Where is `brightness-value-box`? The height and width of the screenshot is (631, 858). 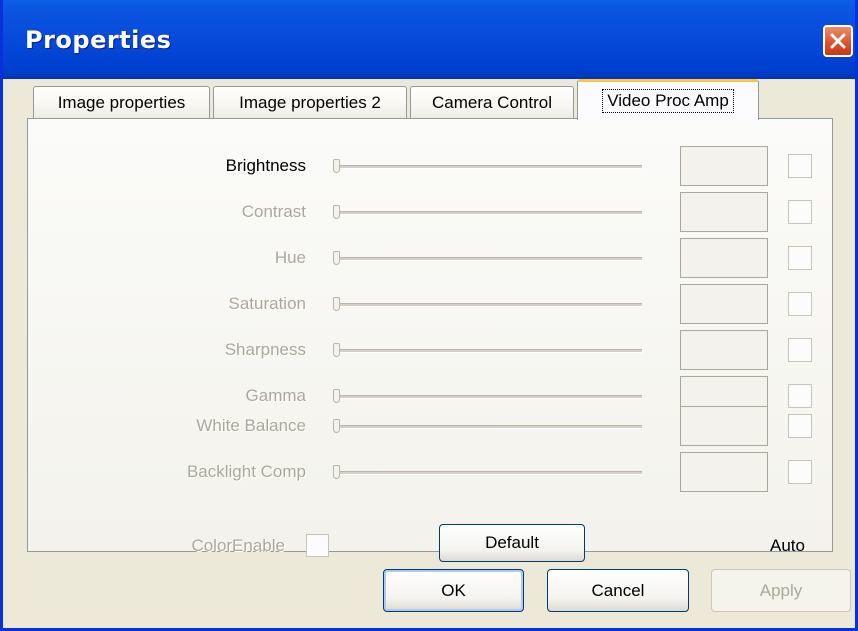 brightness-value-box is located at coordinates (724, 166).